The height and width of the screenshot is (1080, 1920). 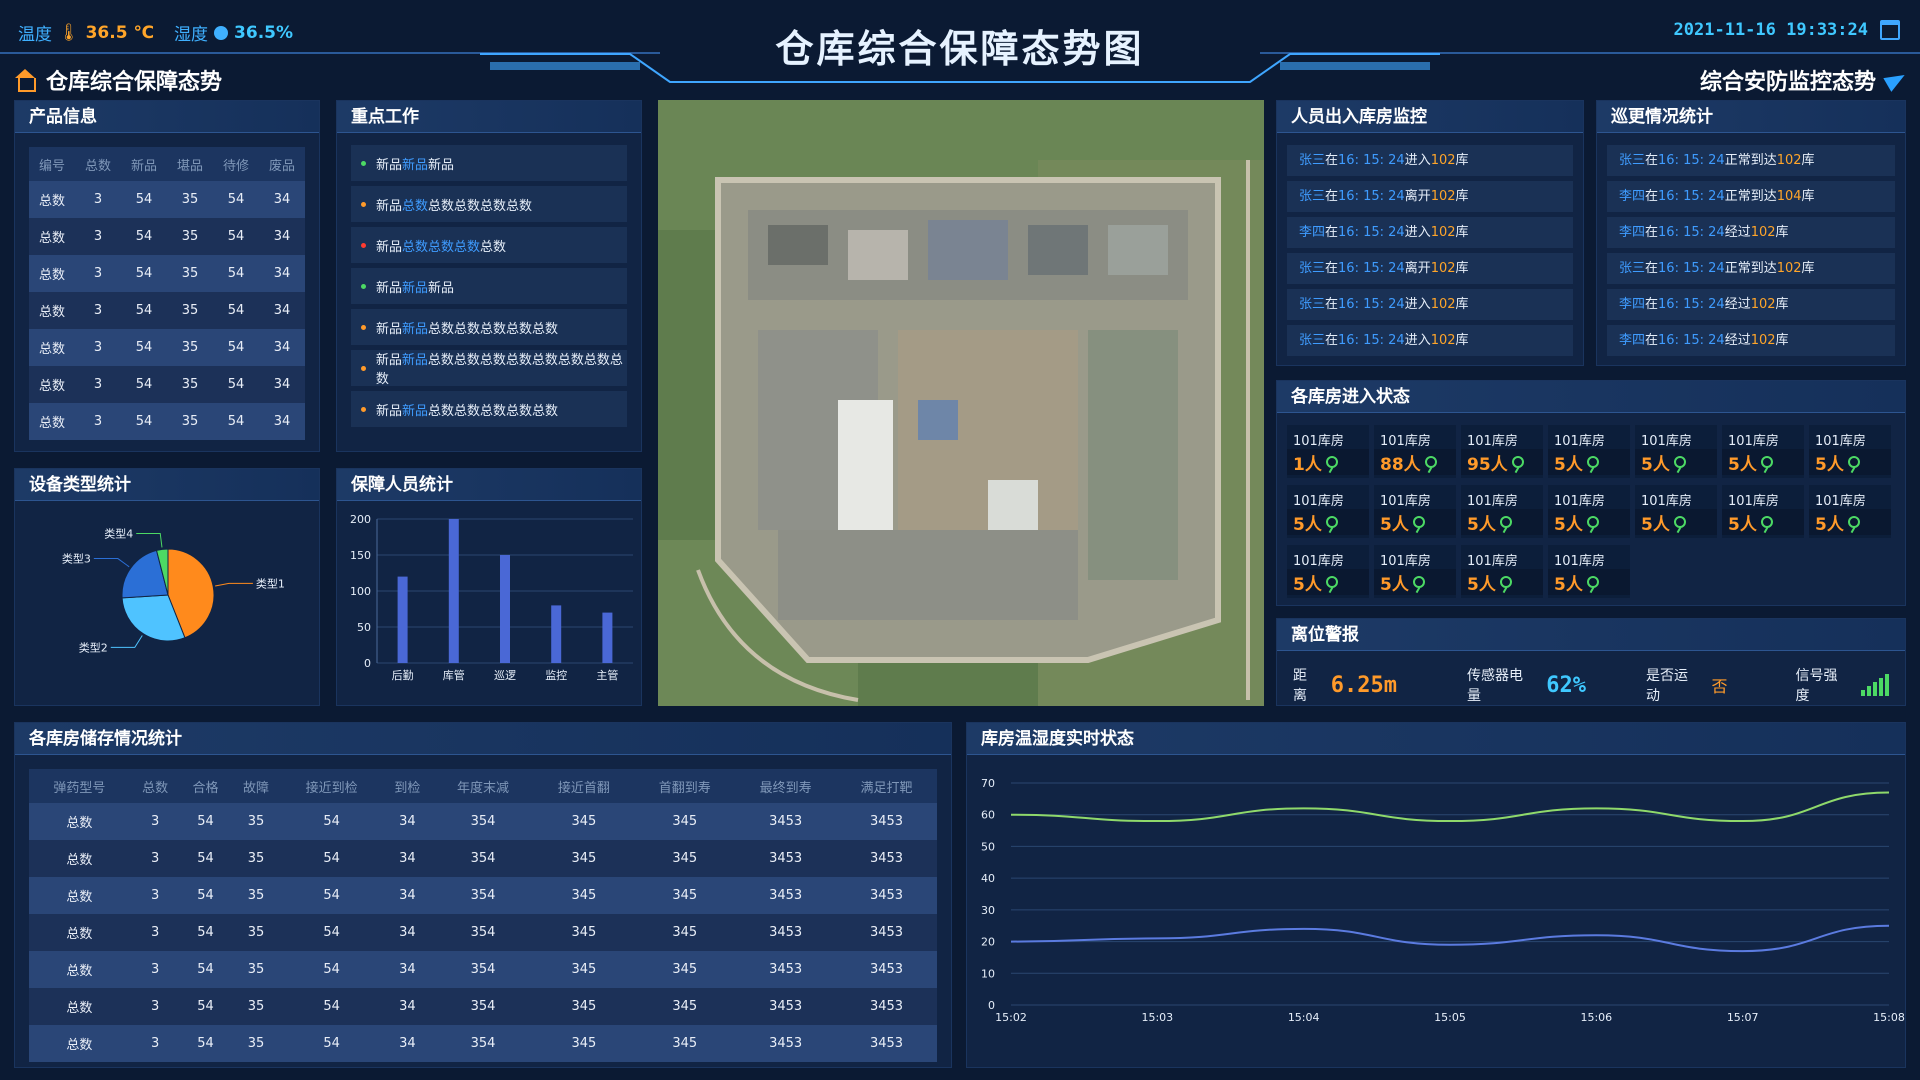 I want to click on bullet-icon, so click(x=363, y=409).